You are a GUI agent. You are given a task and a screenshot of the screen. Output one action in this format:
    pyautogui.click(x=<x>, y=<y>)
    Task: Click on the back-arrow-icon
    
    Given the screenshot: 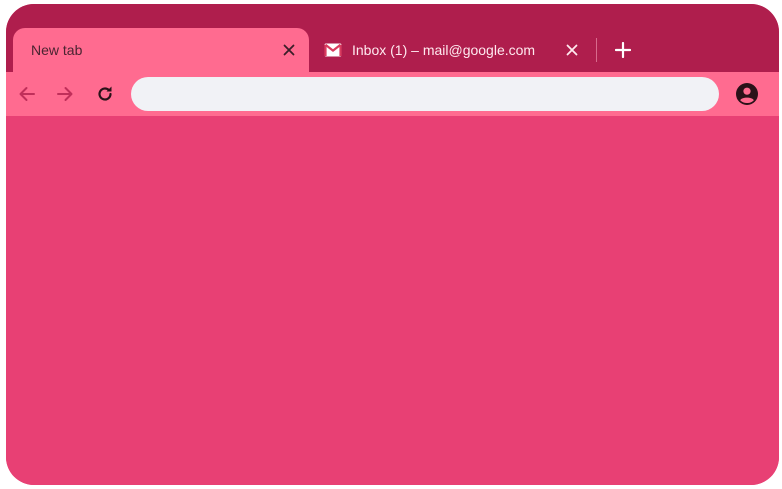 What is the action you would take?
    pyautogui.click(x=27, y=94)
    